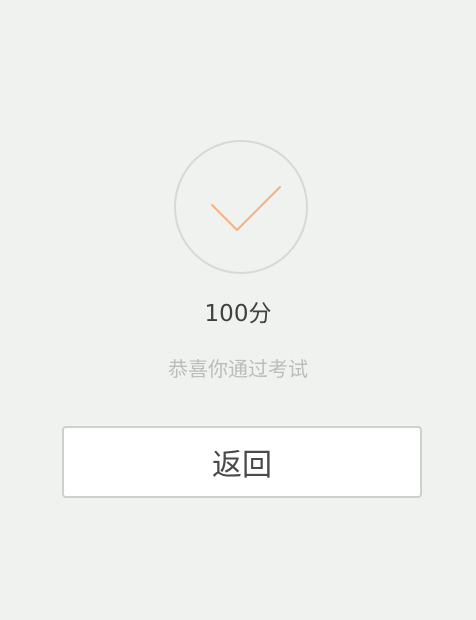  What do you see at coordinates (238, 314) in the screenshot?
I see `score-text: 100分` at bounding box center [238, 314].